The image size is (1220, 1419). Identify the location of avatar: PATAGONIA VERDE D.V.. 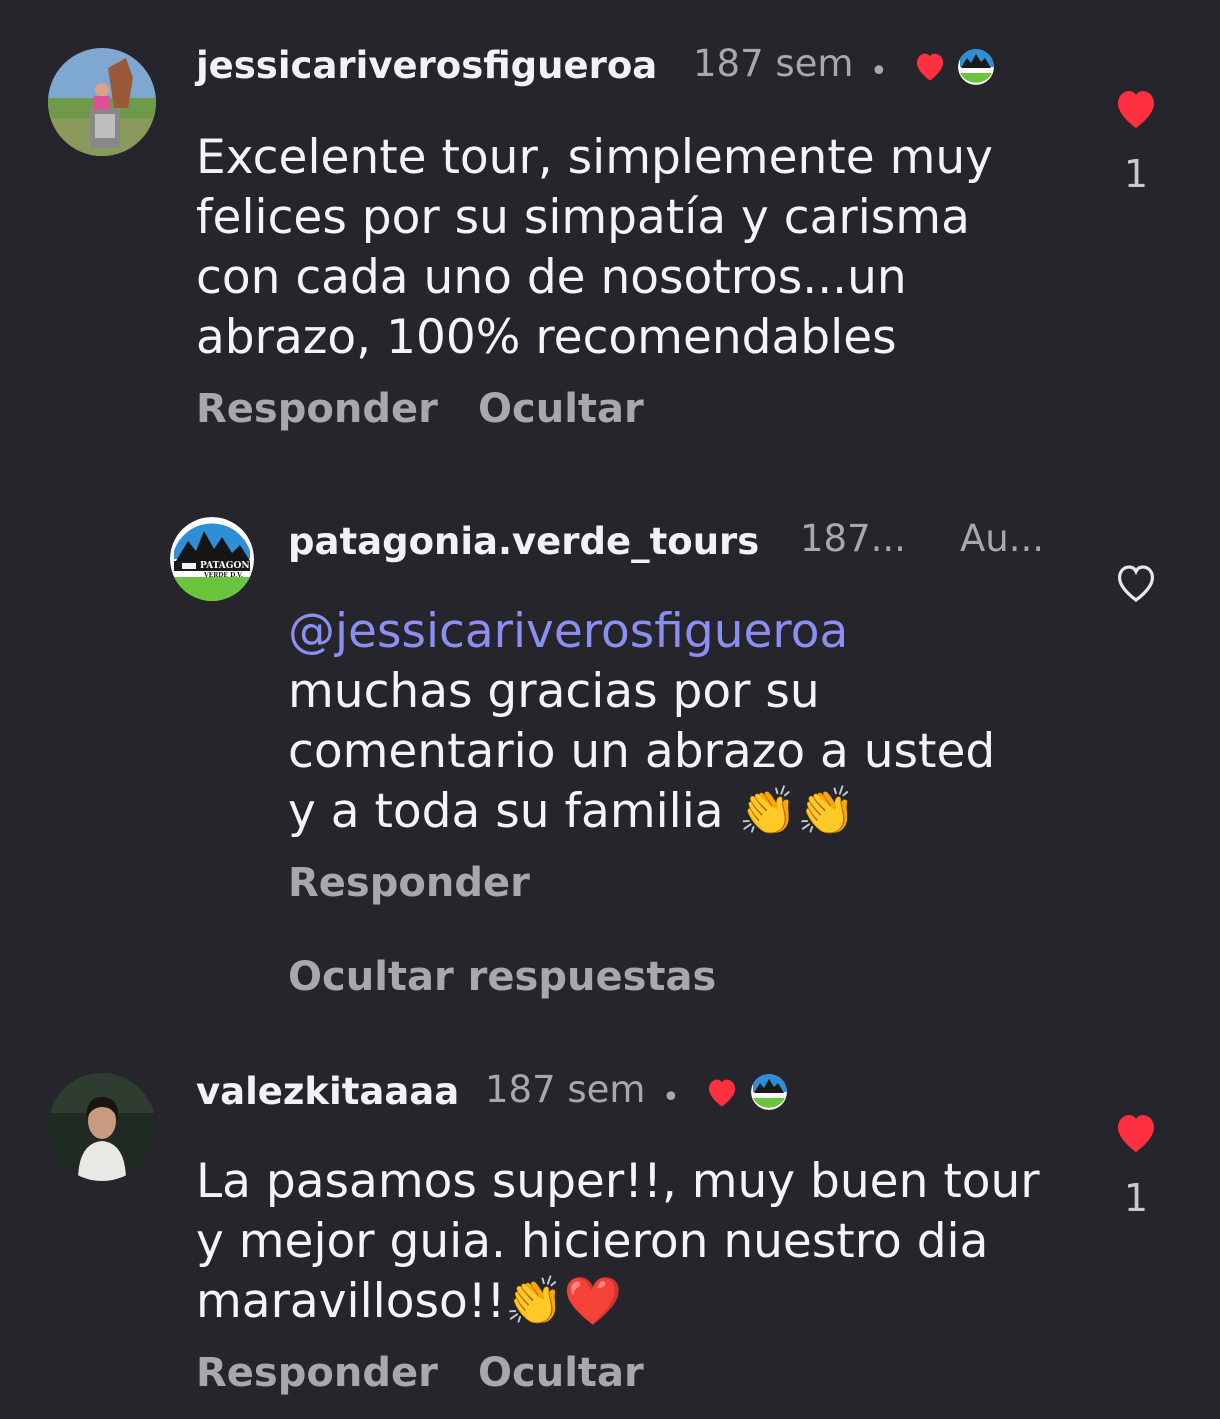
(212, 559).